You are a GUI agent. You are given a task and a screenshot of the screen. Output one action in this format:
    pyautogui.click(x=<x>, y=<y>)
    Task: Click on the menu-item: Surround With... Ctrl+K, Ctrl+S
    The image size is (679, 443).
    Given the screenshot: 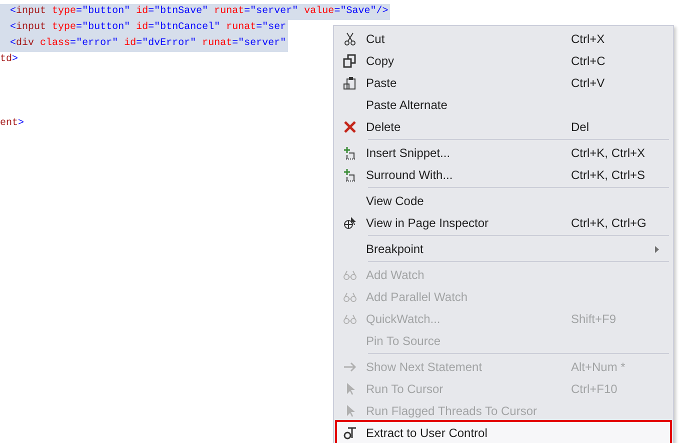 What is the action you would take?
    pyautogui.click(x=503, y=175)
    